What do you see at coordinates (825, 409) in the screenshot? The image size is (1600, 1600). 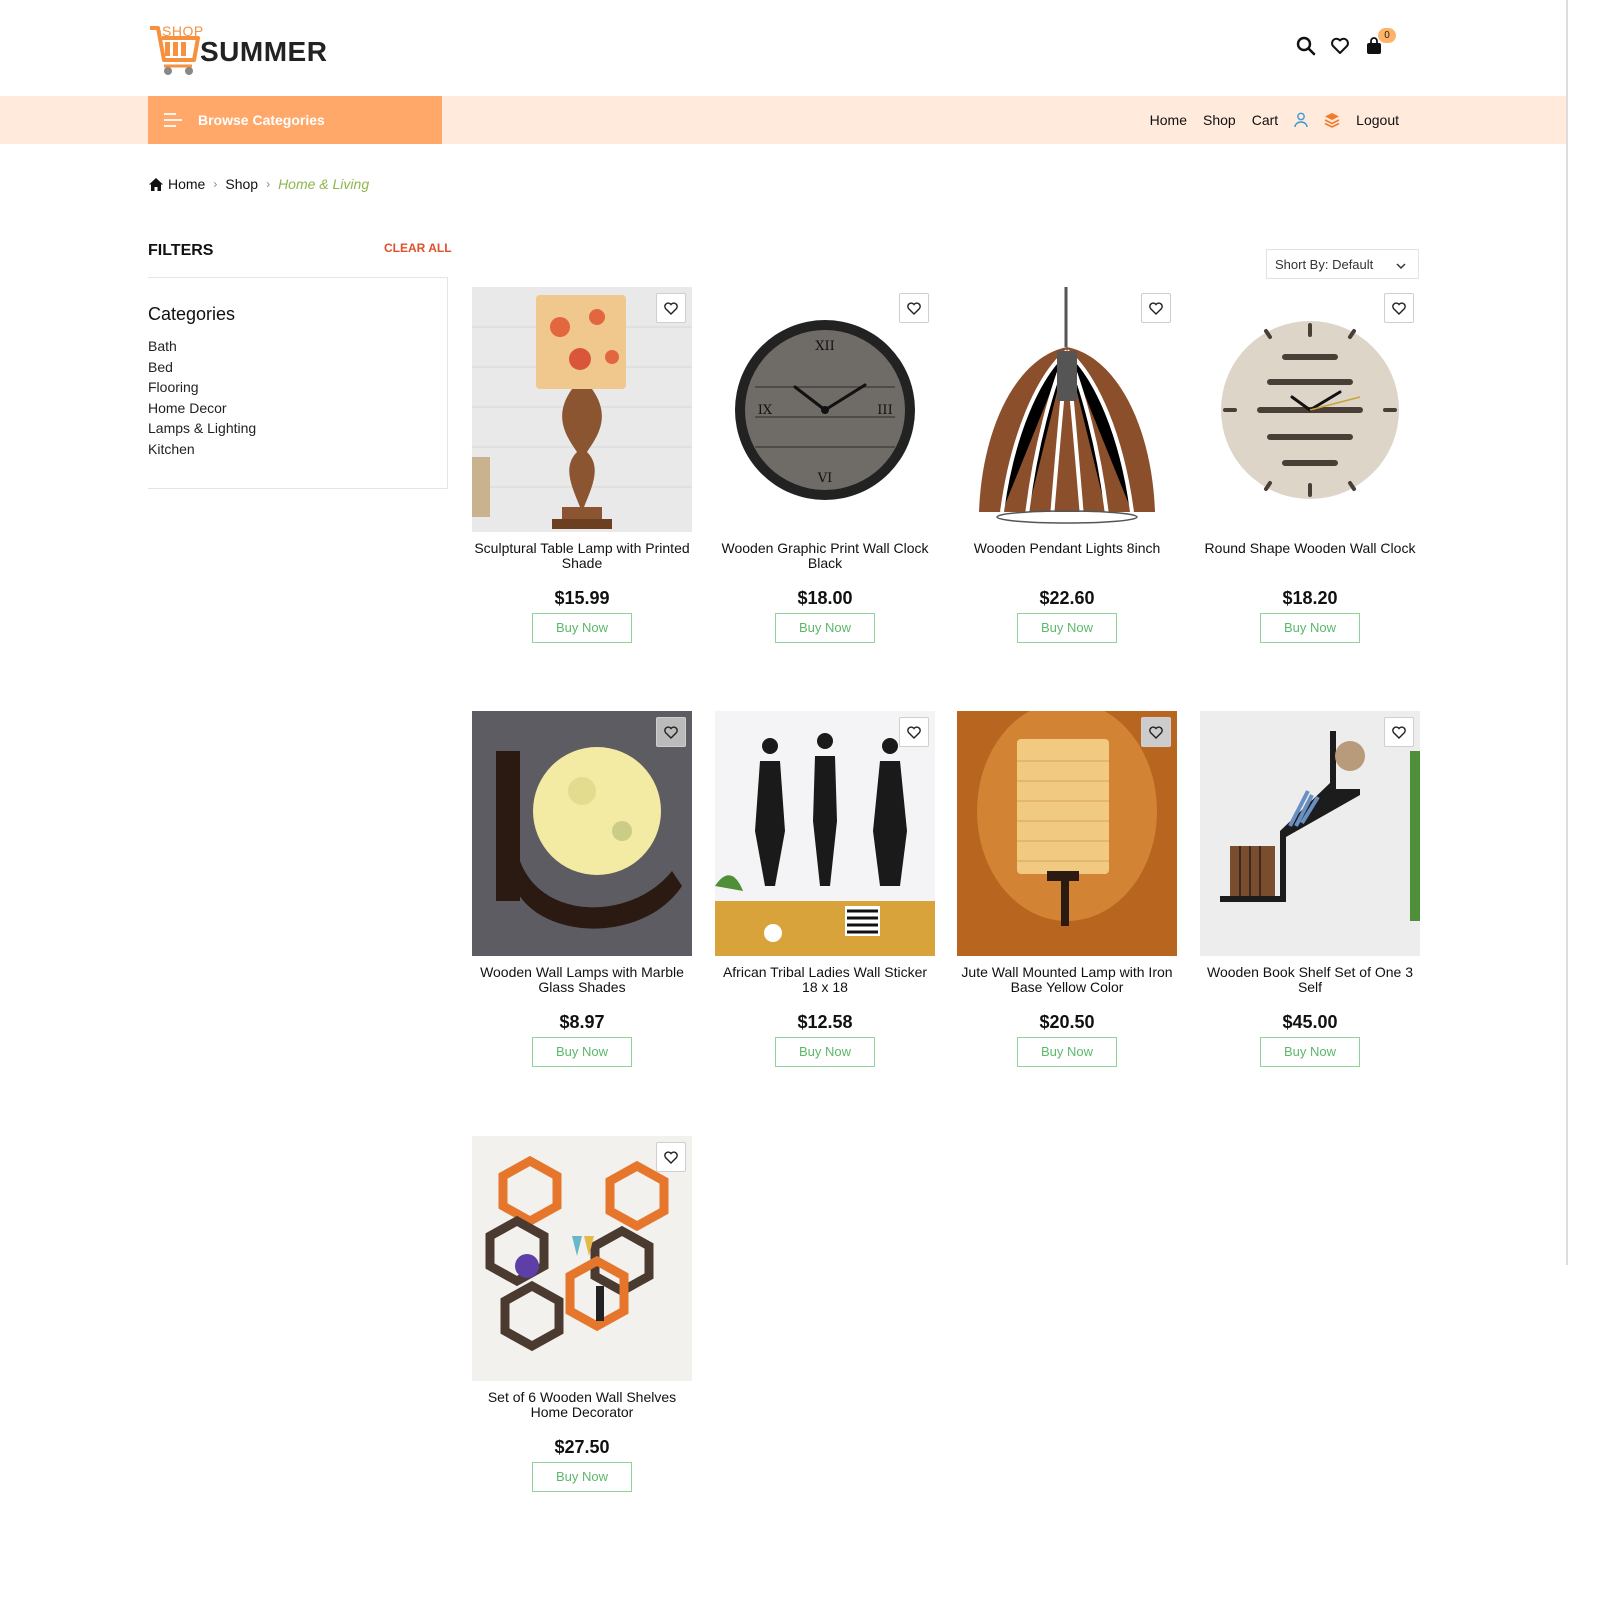 I see `product-image-graphic-wall-clock: XII III VI IX` at bounding box center [825, 409].